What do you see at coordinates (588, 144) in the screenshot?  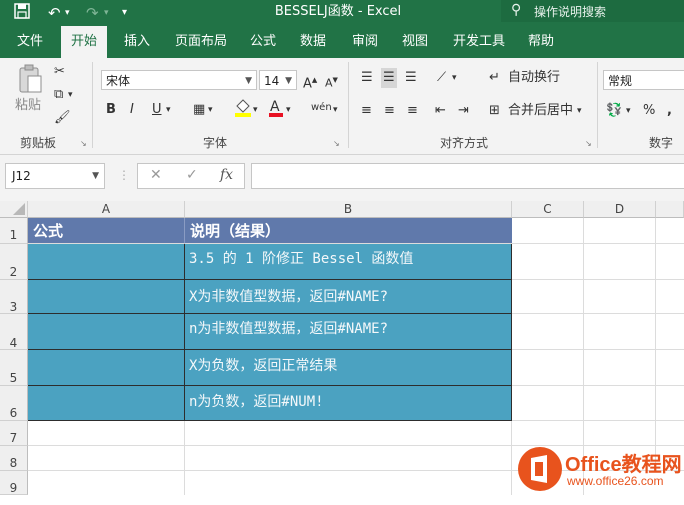 I see `alignment-launcher-icon: ↘` at bounding box center [588, 144].